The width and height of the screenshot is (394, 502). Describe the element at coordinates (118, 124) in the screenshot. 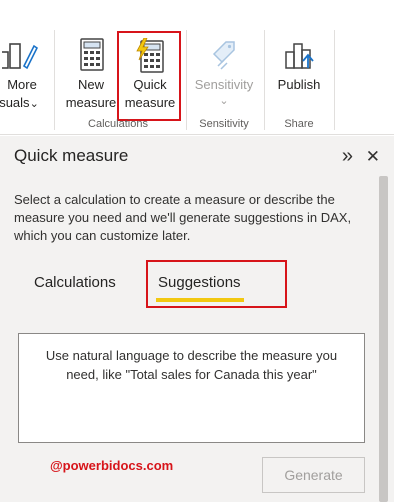

I see `group-label-calculations: Calculations` at that location.